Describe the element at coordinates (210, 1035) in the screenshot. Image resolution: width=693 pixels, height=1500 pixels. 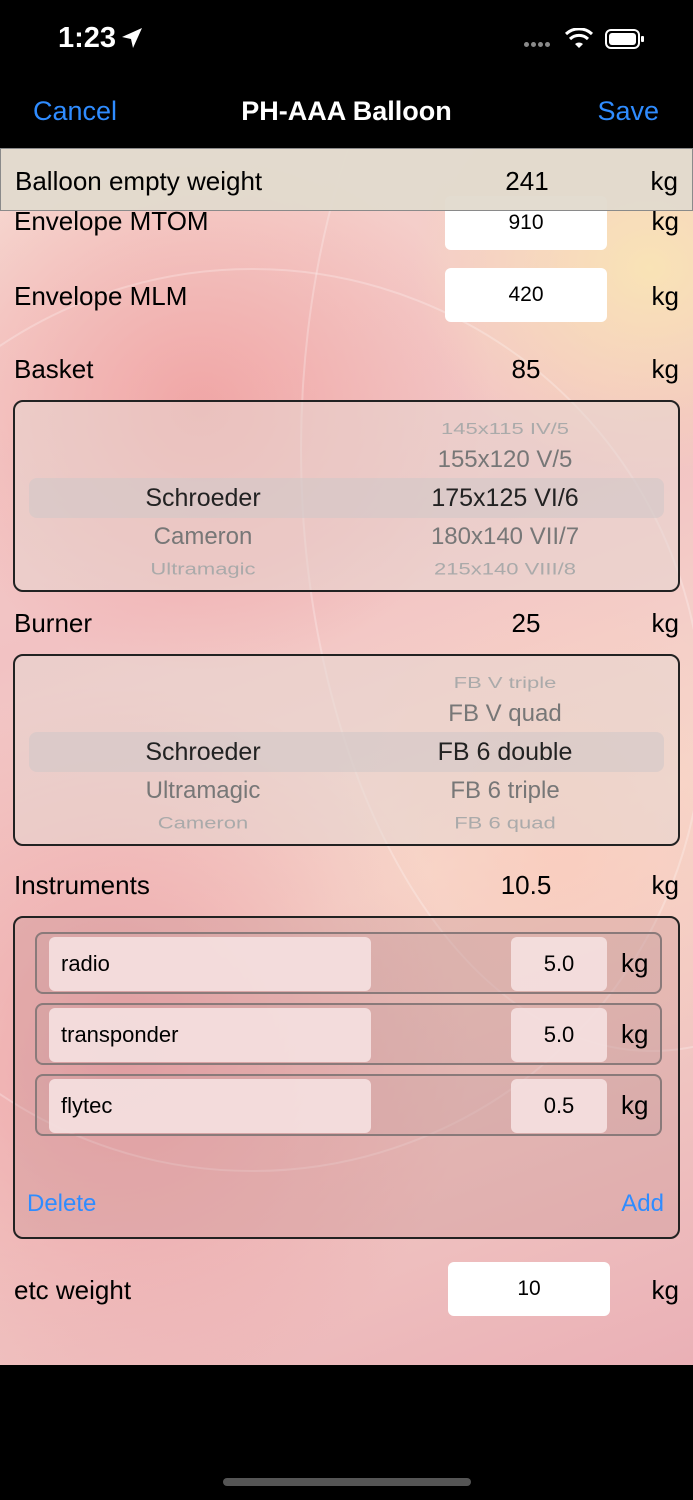
I see `instrument-name-field: transponder` at that location.